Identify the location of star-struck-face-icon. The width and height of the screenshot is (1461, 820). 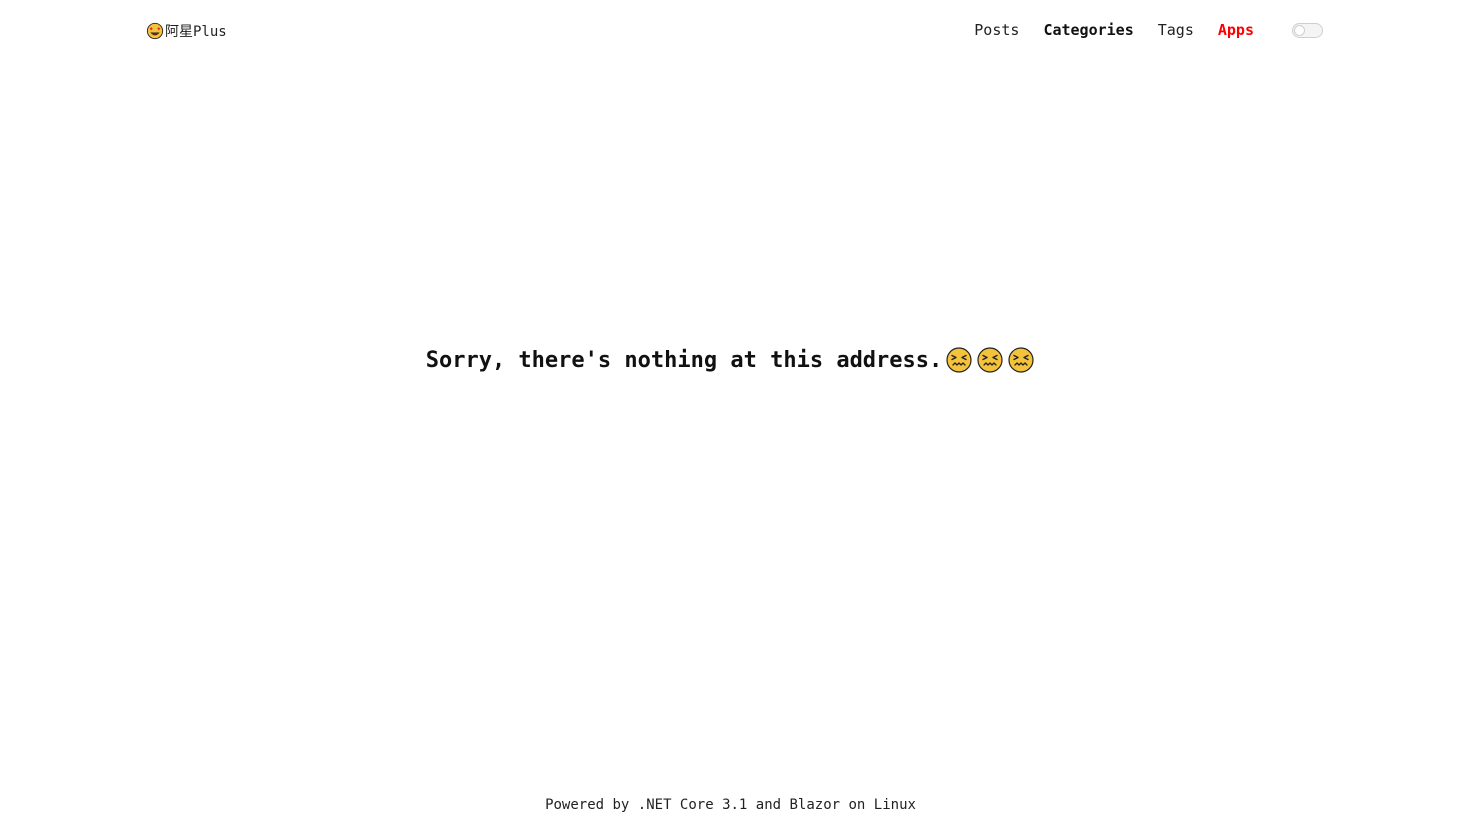
(155, 31).